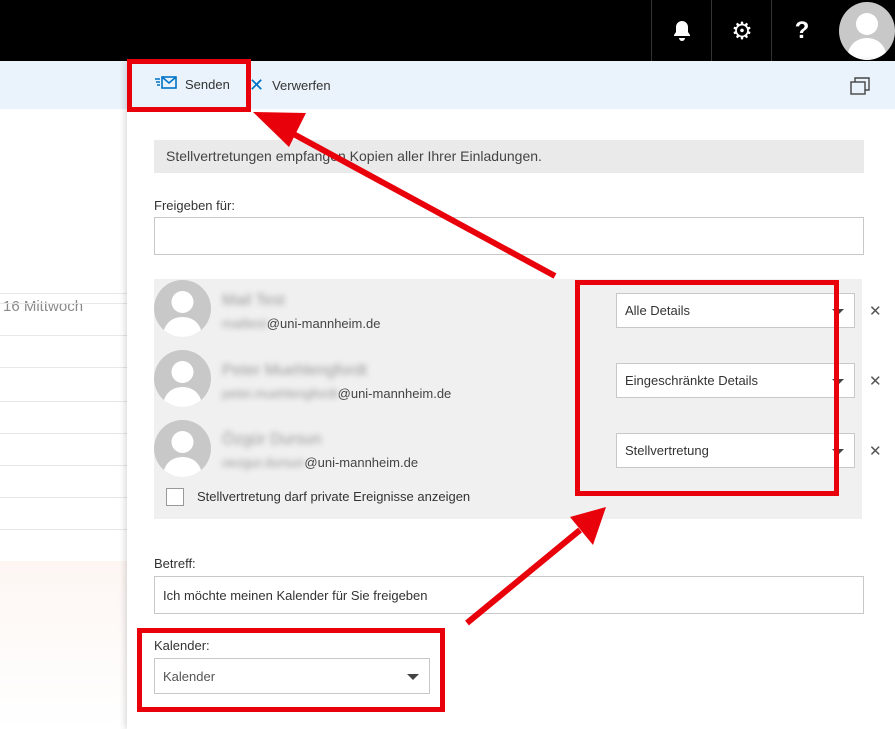  I want to click on help-icon: ?, so click(802, 30).